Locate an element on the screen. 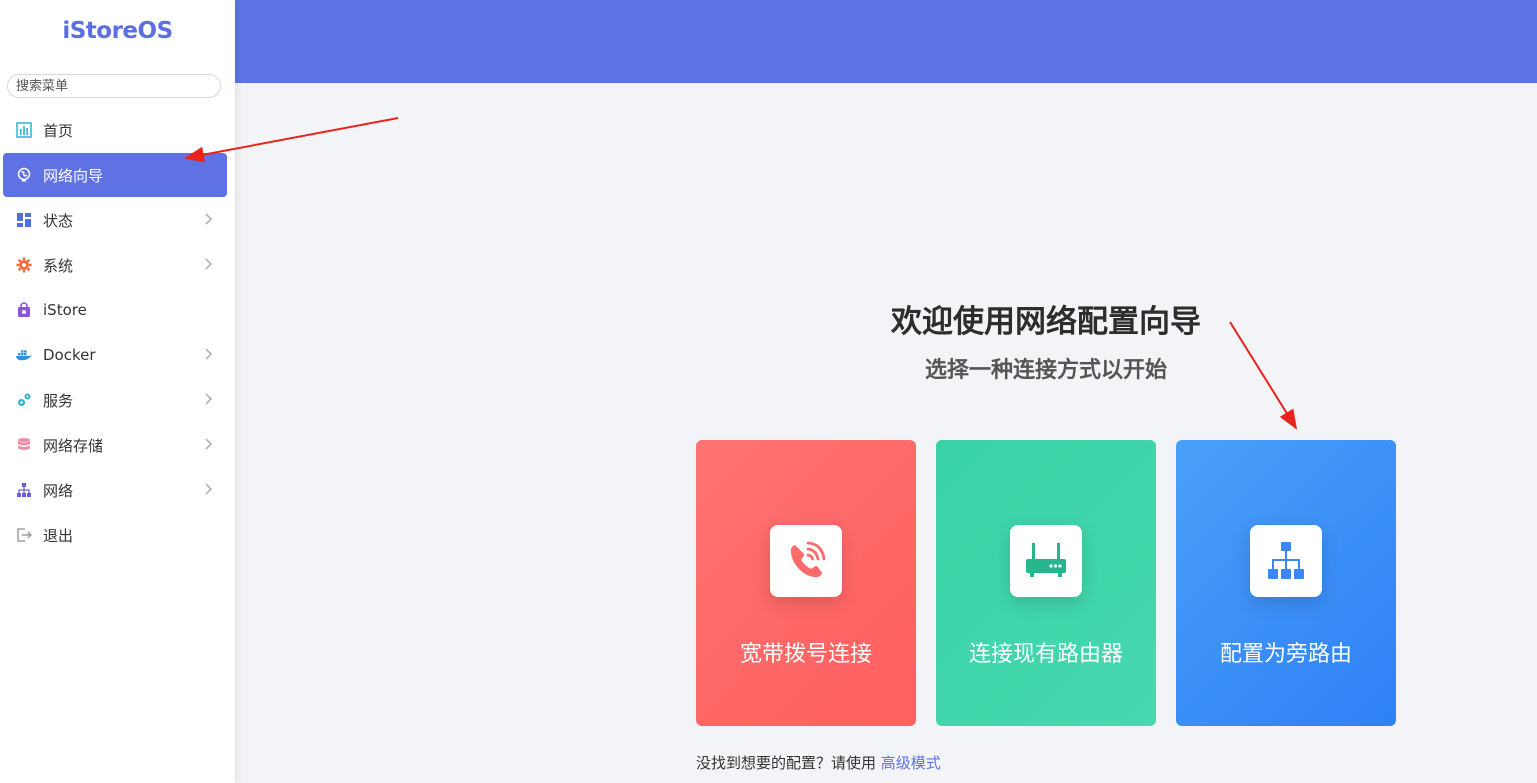 This screenshot has width=1537, height=783. page-subtitle: 选择一种连接方式以开始 is located at coordinates (1045, 370).